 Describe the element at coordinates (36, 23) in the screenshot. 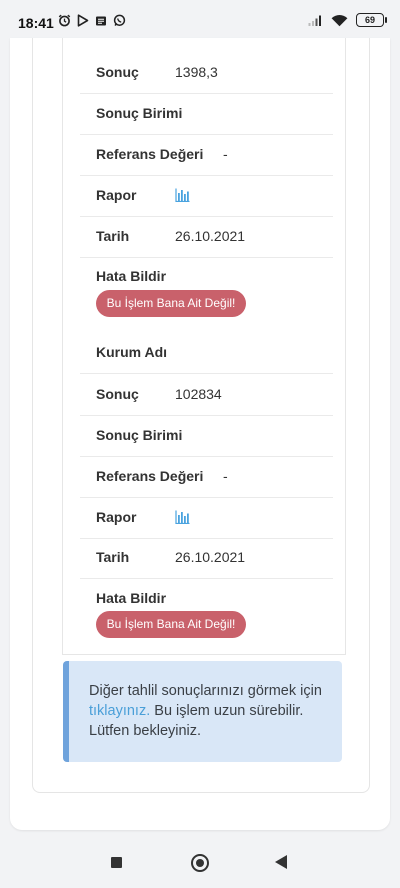

I see `status-time: 18:41` at that location.